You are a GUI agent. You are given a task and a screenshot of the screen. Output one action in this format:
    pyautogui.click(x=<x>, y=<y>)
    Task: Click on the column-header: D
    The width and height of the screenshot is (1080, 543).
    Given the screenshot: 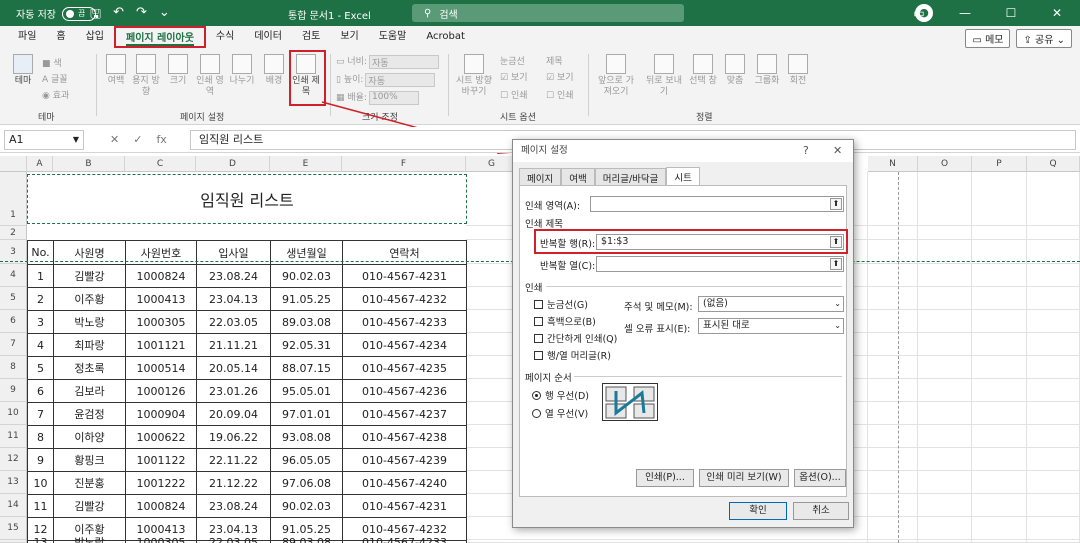 What is the action you would take?
    pyautogui.click(x=233, y=164)
    